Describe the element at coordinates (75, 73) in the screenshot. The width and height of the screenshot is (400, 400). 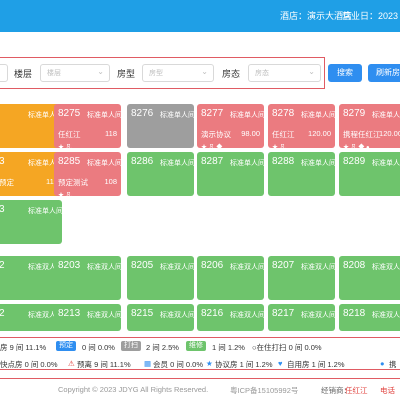
I see `floor-select: 楼层 ⌄` at that location.